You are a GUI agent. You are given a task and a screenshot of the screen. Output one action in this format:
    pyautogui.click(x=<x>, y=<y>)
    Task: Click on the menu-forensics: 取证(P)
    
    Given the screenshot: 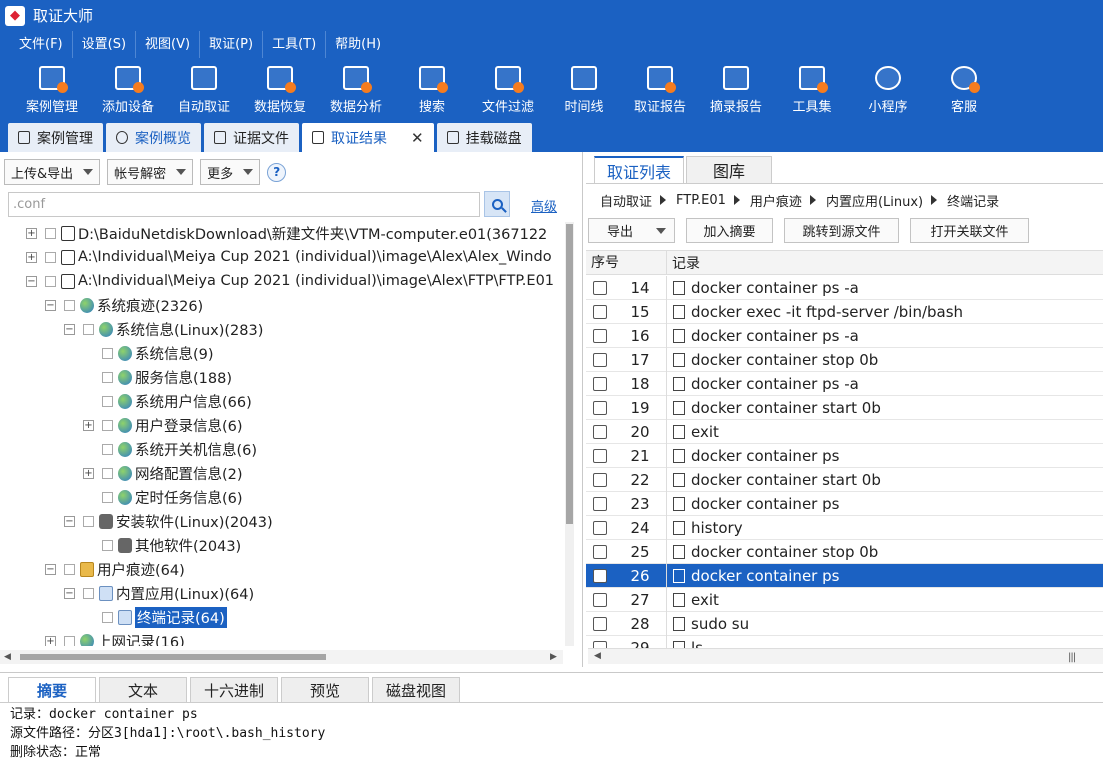 What is the action you would take?
    pyautogui.click(x=232, y=44)
    